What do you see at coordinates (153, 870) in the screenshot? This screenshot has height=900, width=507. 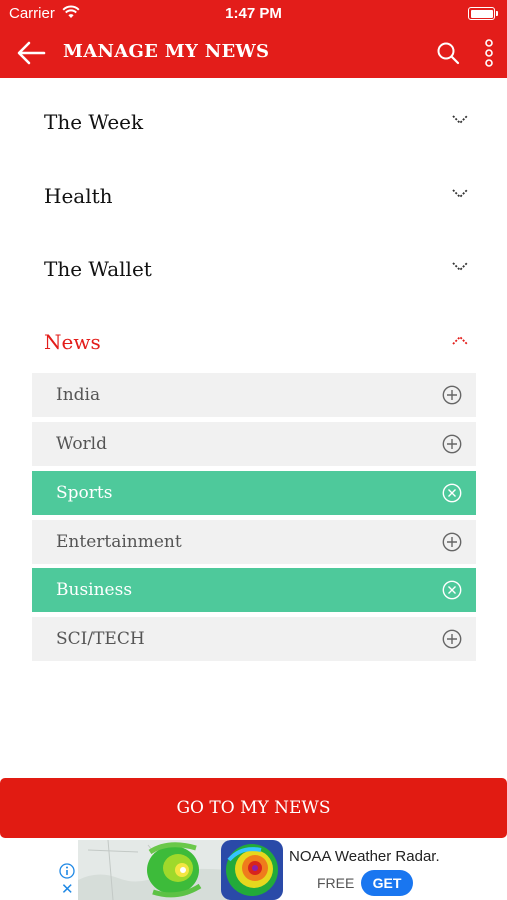 I see `ad-radar-map-image` at bounding box center [153, 870].